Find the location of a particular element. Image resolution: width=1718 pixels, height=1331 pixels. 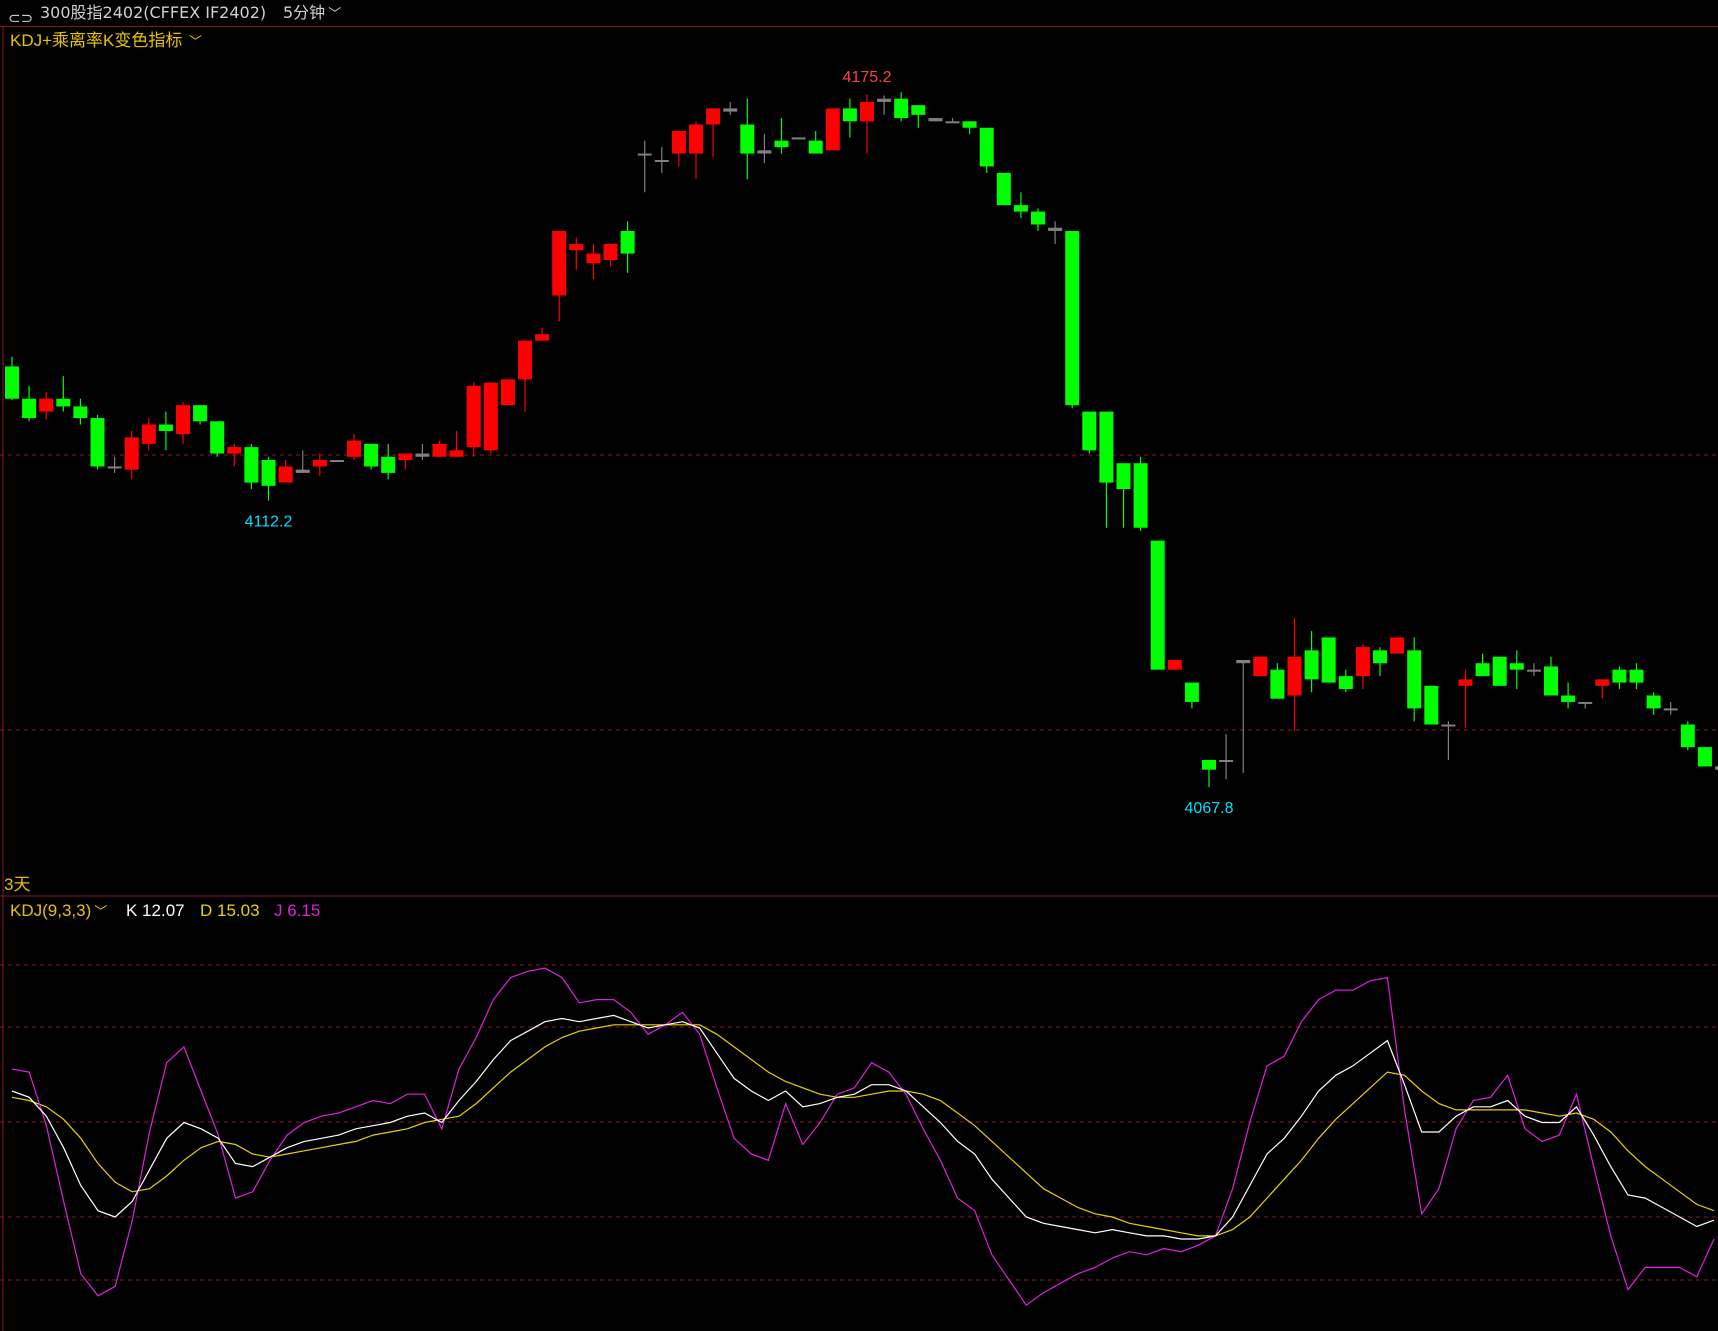

j-value-label: J 6.15 is located at coordinates (297, 910).